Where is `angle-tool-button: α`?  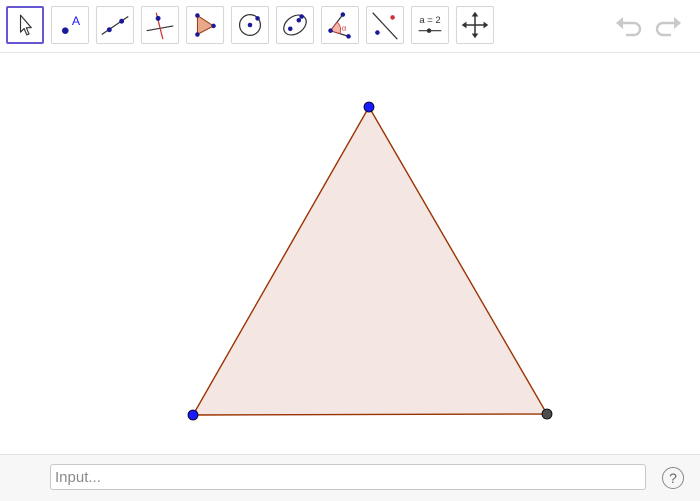 angle-tool-button: α is located at coordinates (340, 25).